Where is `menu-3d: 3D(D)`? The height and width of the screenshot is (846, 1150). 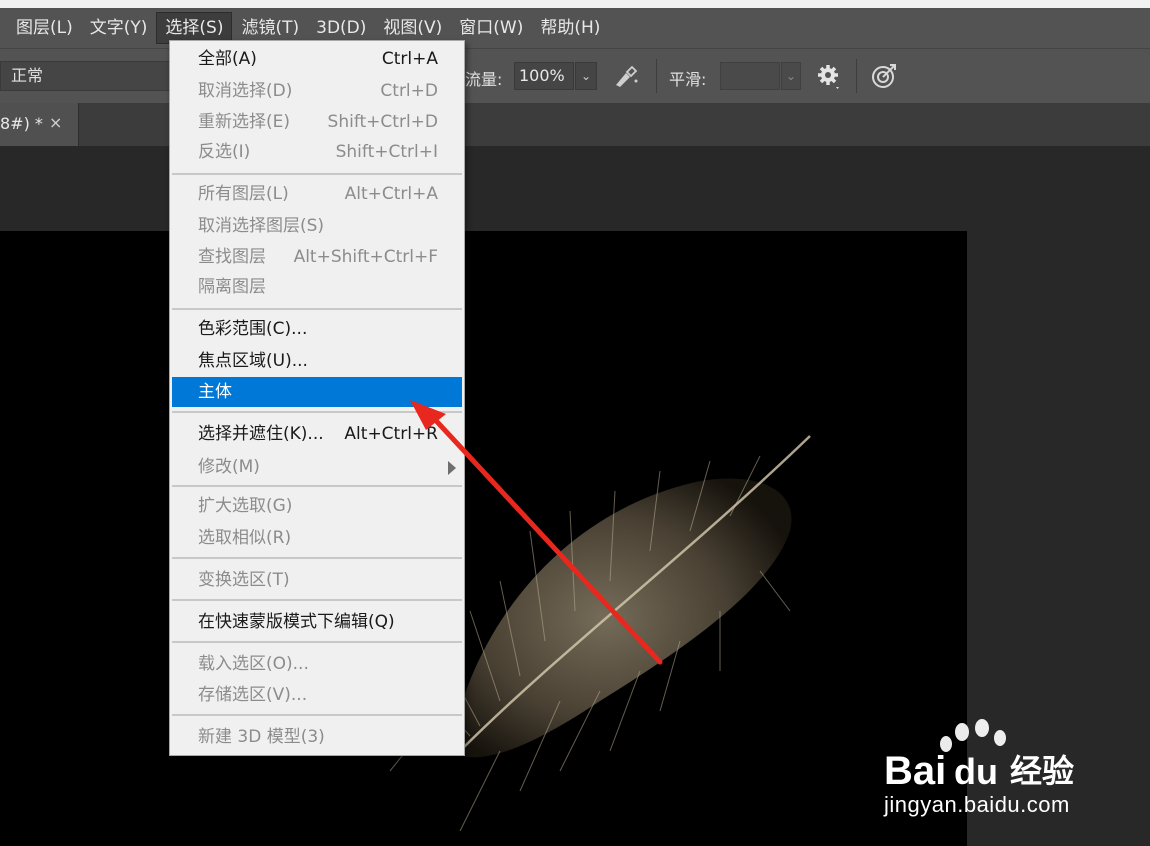 menu-3d: 3D(D) is located at coordinates (341, 28).